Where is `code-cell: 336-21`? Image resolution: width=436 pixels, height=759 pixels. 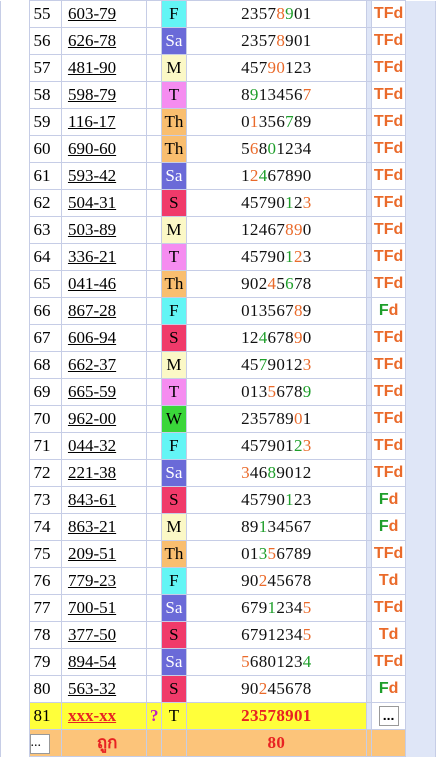 code-cell: 336-21 is located at coordinates (104, 257).